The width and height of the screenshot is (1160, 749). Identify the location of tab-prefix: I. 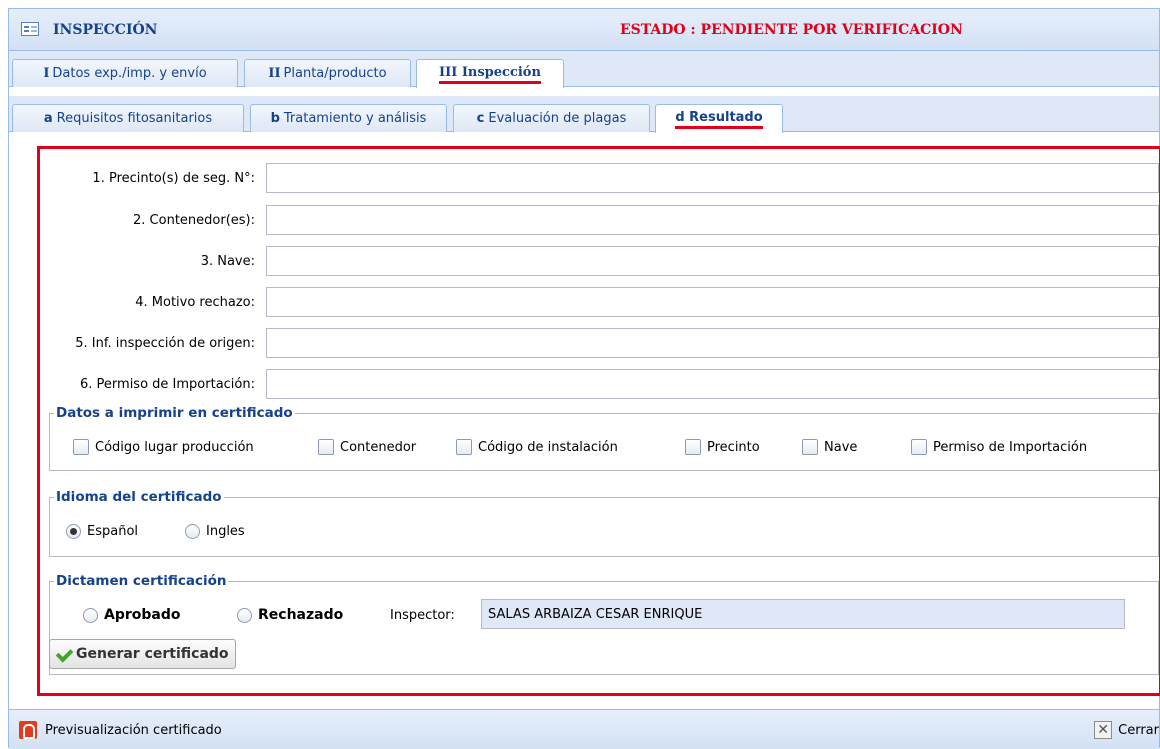
(46, 73).